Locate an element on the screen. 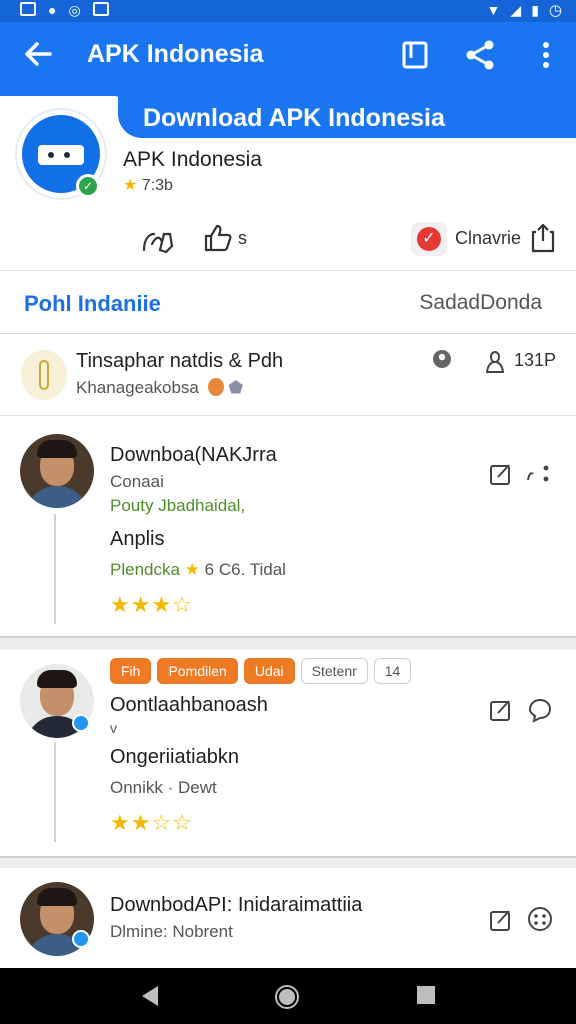  more-options-icon is located at coordinates (540, 474).